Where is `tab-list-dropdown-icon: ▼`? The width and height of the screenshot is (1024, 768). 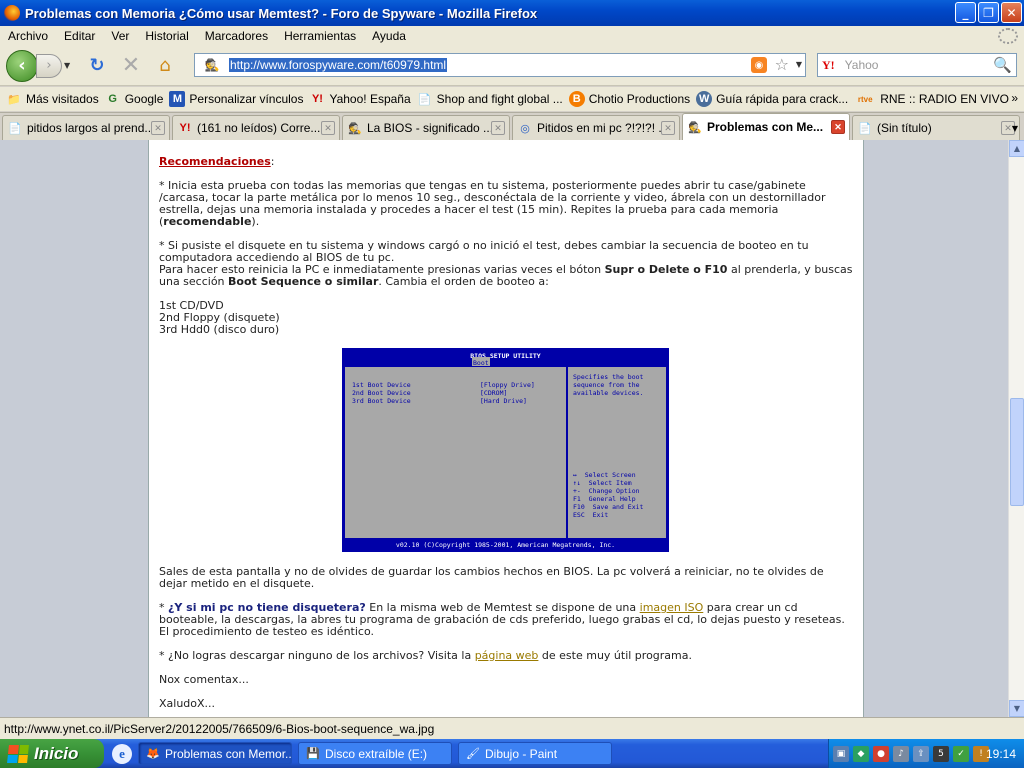 tab-list-dropdown-icon: ▼ is located at coordinates (1015, 128).